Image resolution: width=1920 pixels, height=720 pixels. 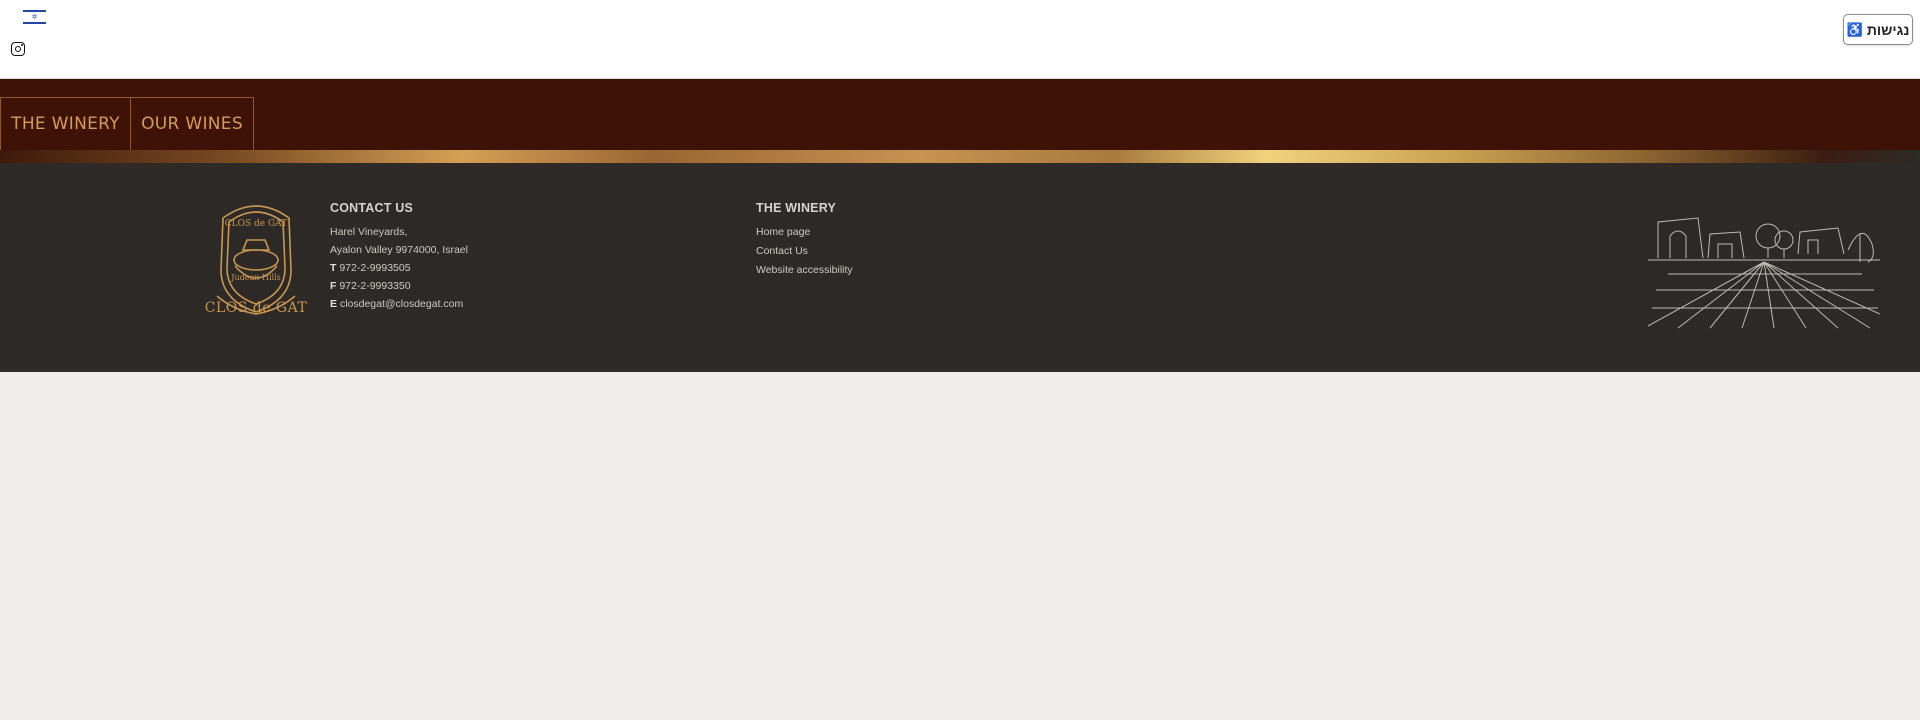 I want to click on wheelchair-icon: ♿, so click(x=1854, y=29).